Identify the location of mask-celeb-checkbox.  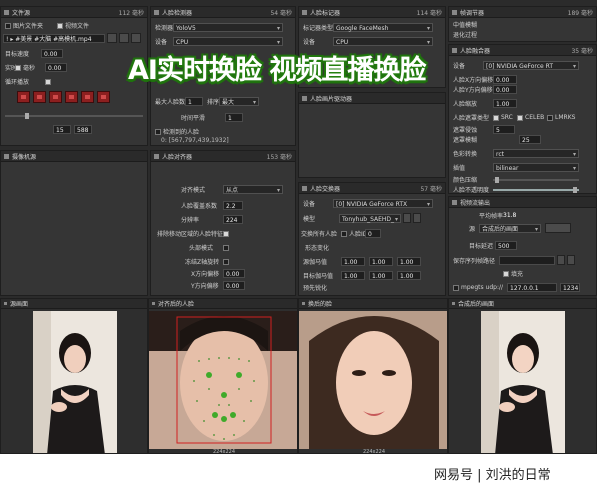
(520, 117).